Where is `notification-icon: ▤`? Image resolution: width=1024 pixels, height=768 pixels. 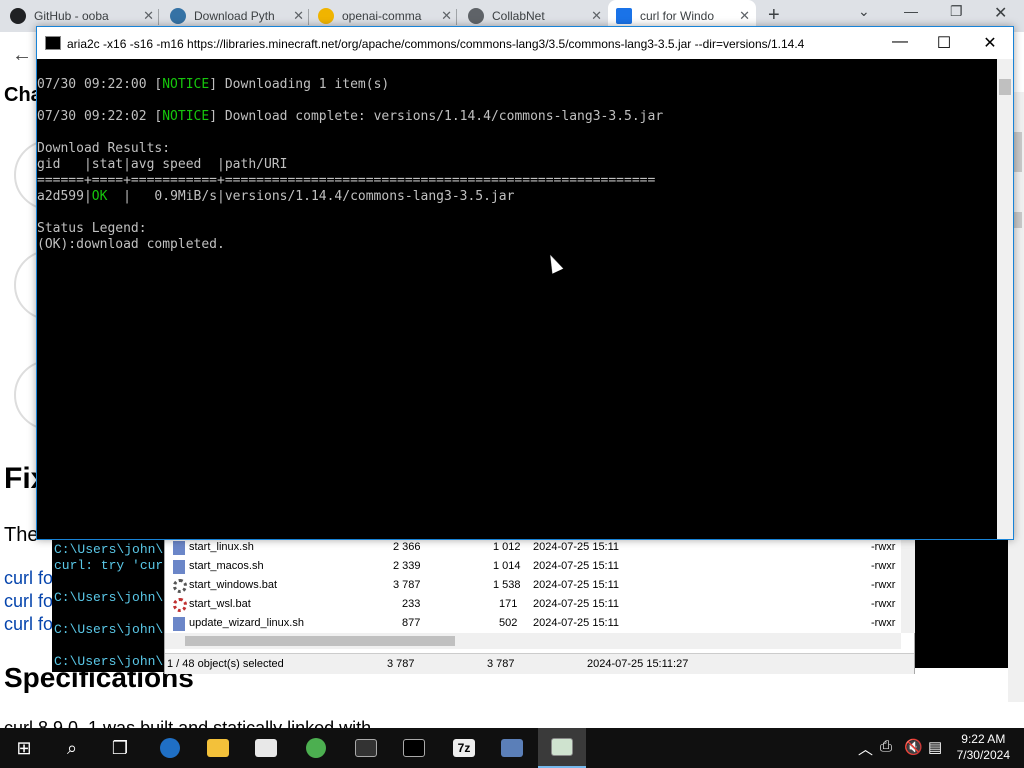 notification-icon: ▤ is located at coordinates (935, 747).